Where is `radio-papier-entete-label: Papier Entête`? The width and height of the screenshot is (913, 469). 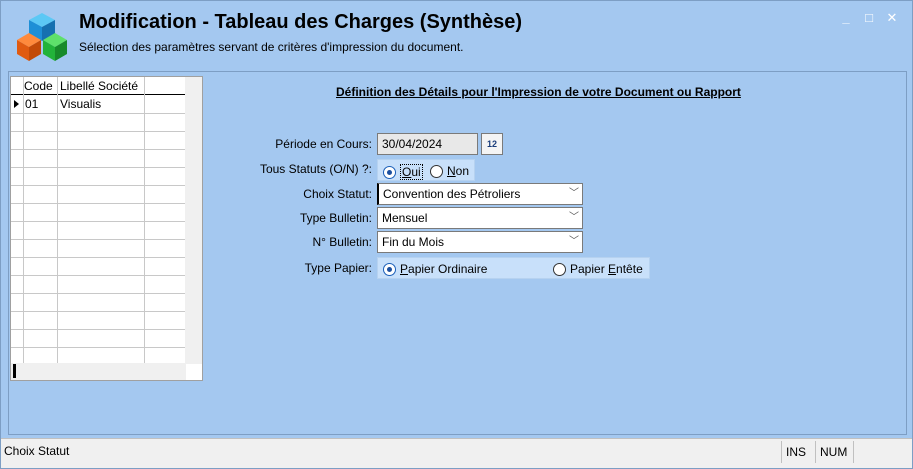
radio-papier-entete-label: Papier Entête is located at coordinates (606, 269).